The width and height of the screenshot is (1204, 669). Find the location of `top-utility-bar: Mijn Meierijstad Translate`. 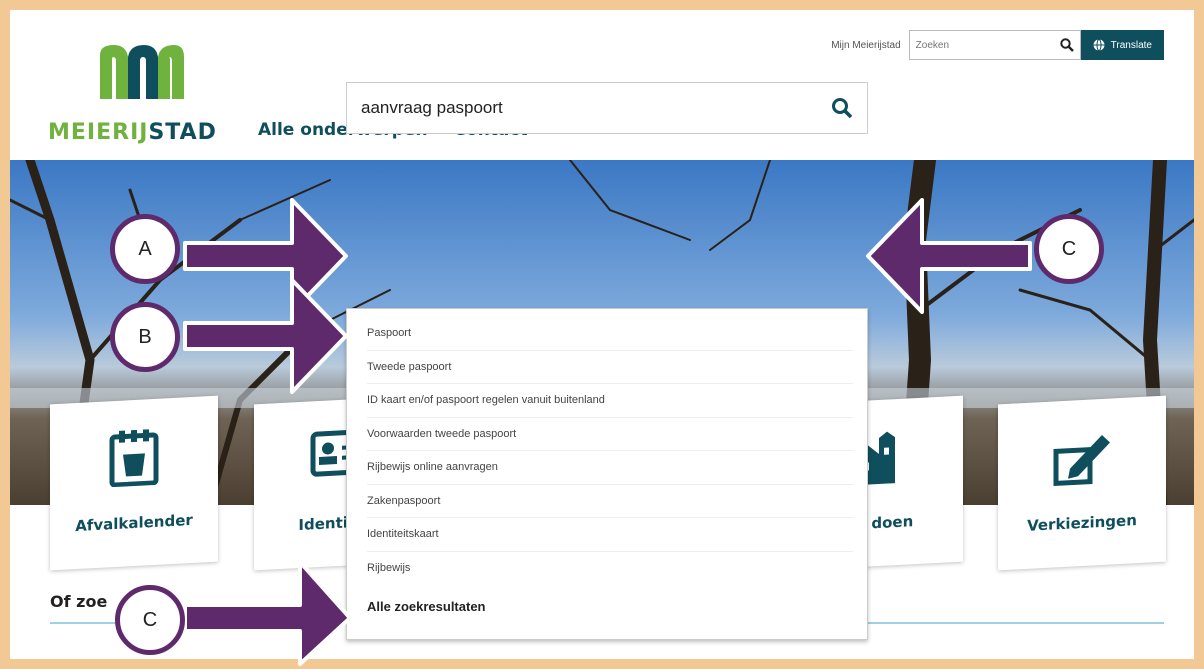

top-utility-bar: Mijn Meierijstad Translate is located at coordinates (997, 45).